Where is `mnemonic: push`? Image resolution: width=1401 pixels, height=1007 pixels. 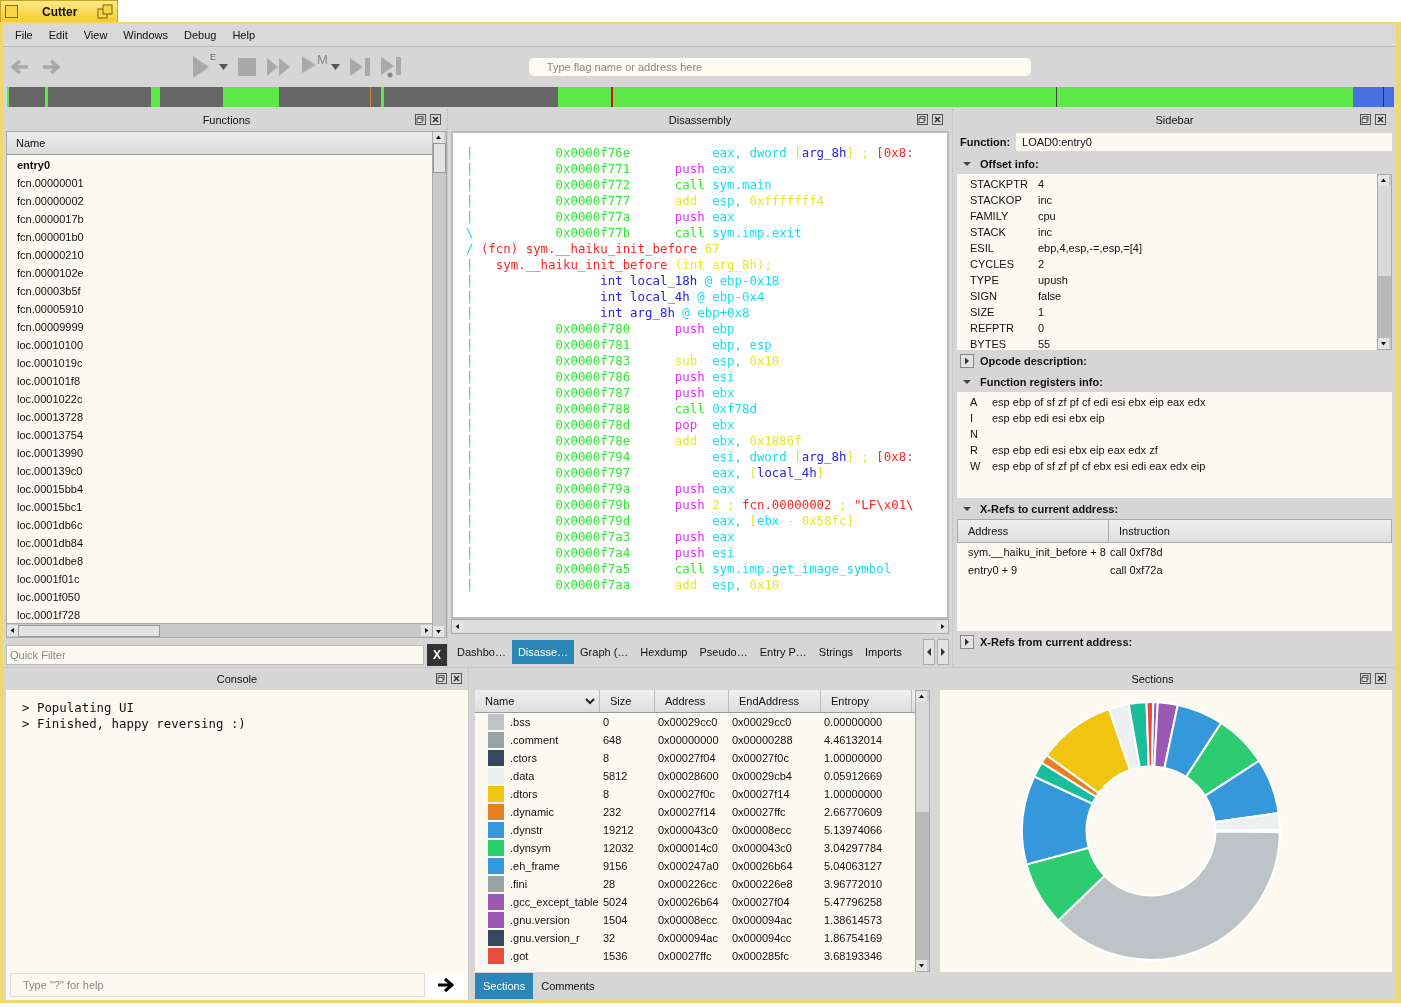
mnemonic: push is located at coordinates (689, 376).